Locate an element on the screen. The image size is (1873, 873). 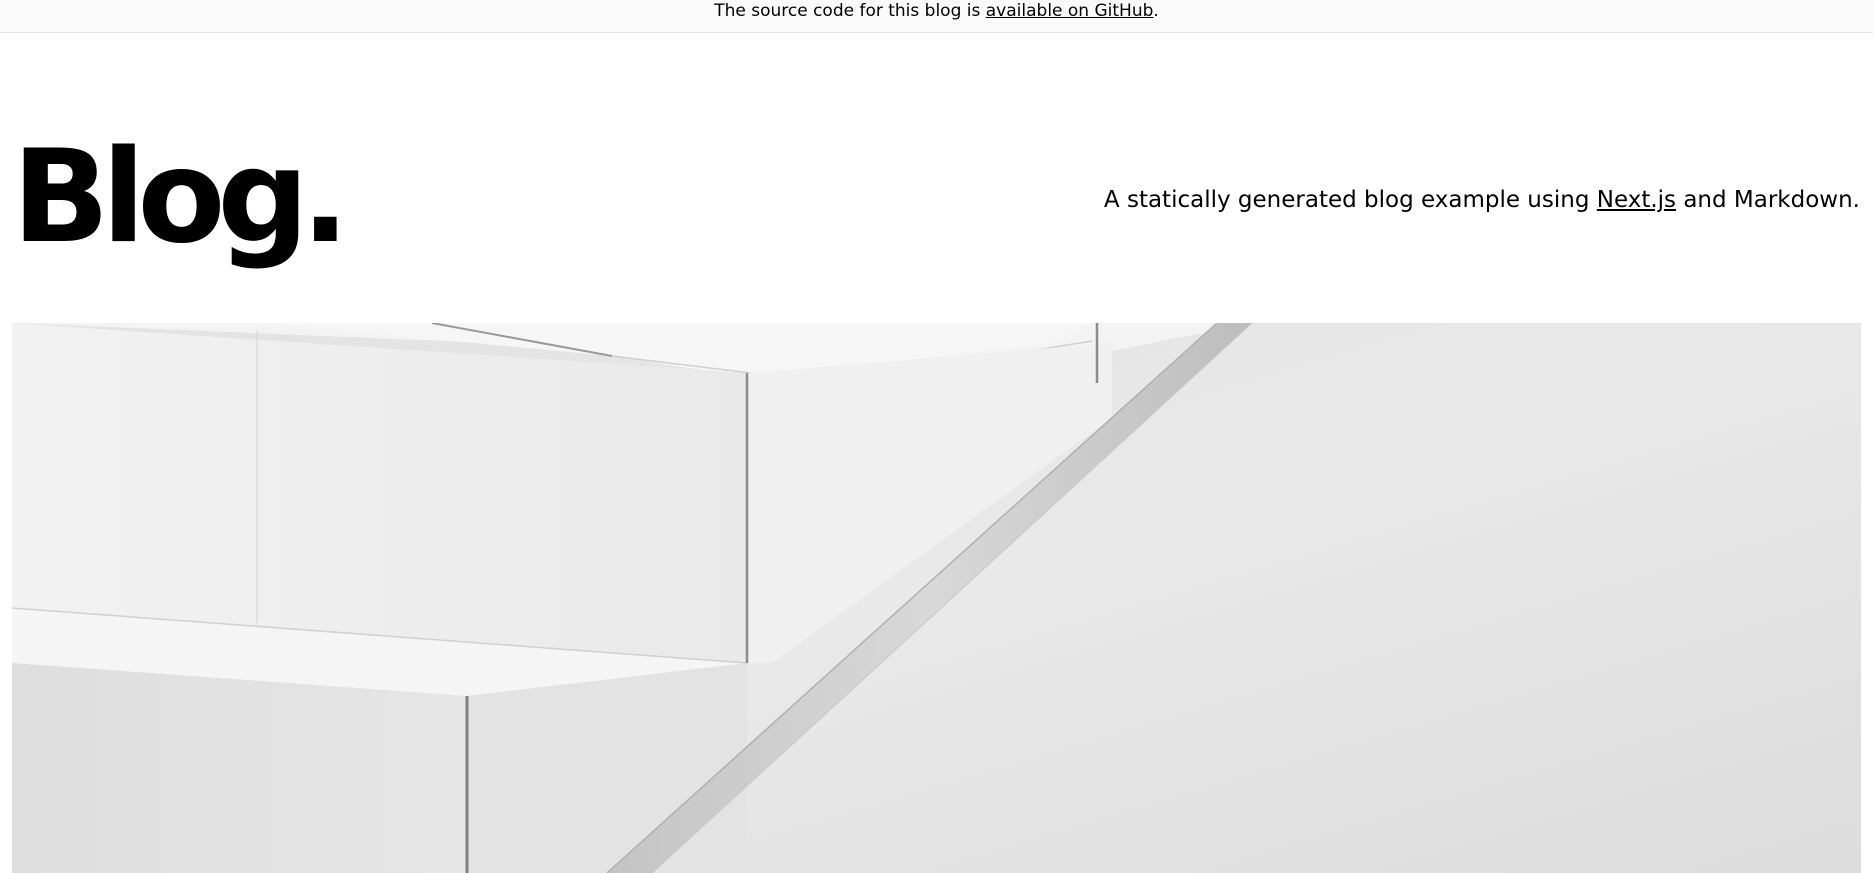
banner-text: The source code for this blog is is located at coordinates (850, 11).